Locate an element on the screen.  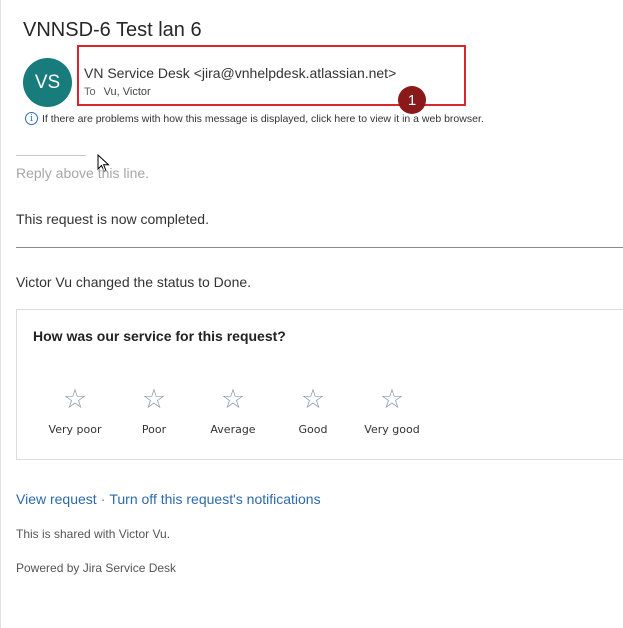
left-border is located at coordinates (0, 314).